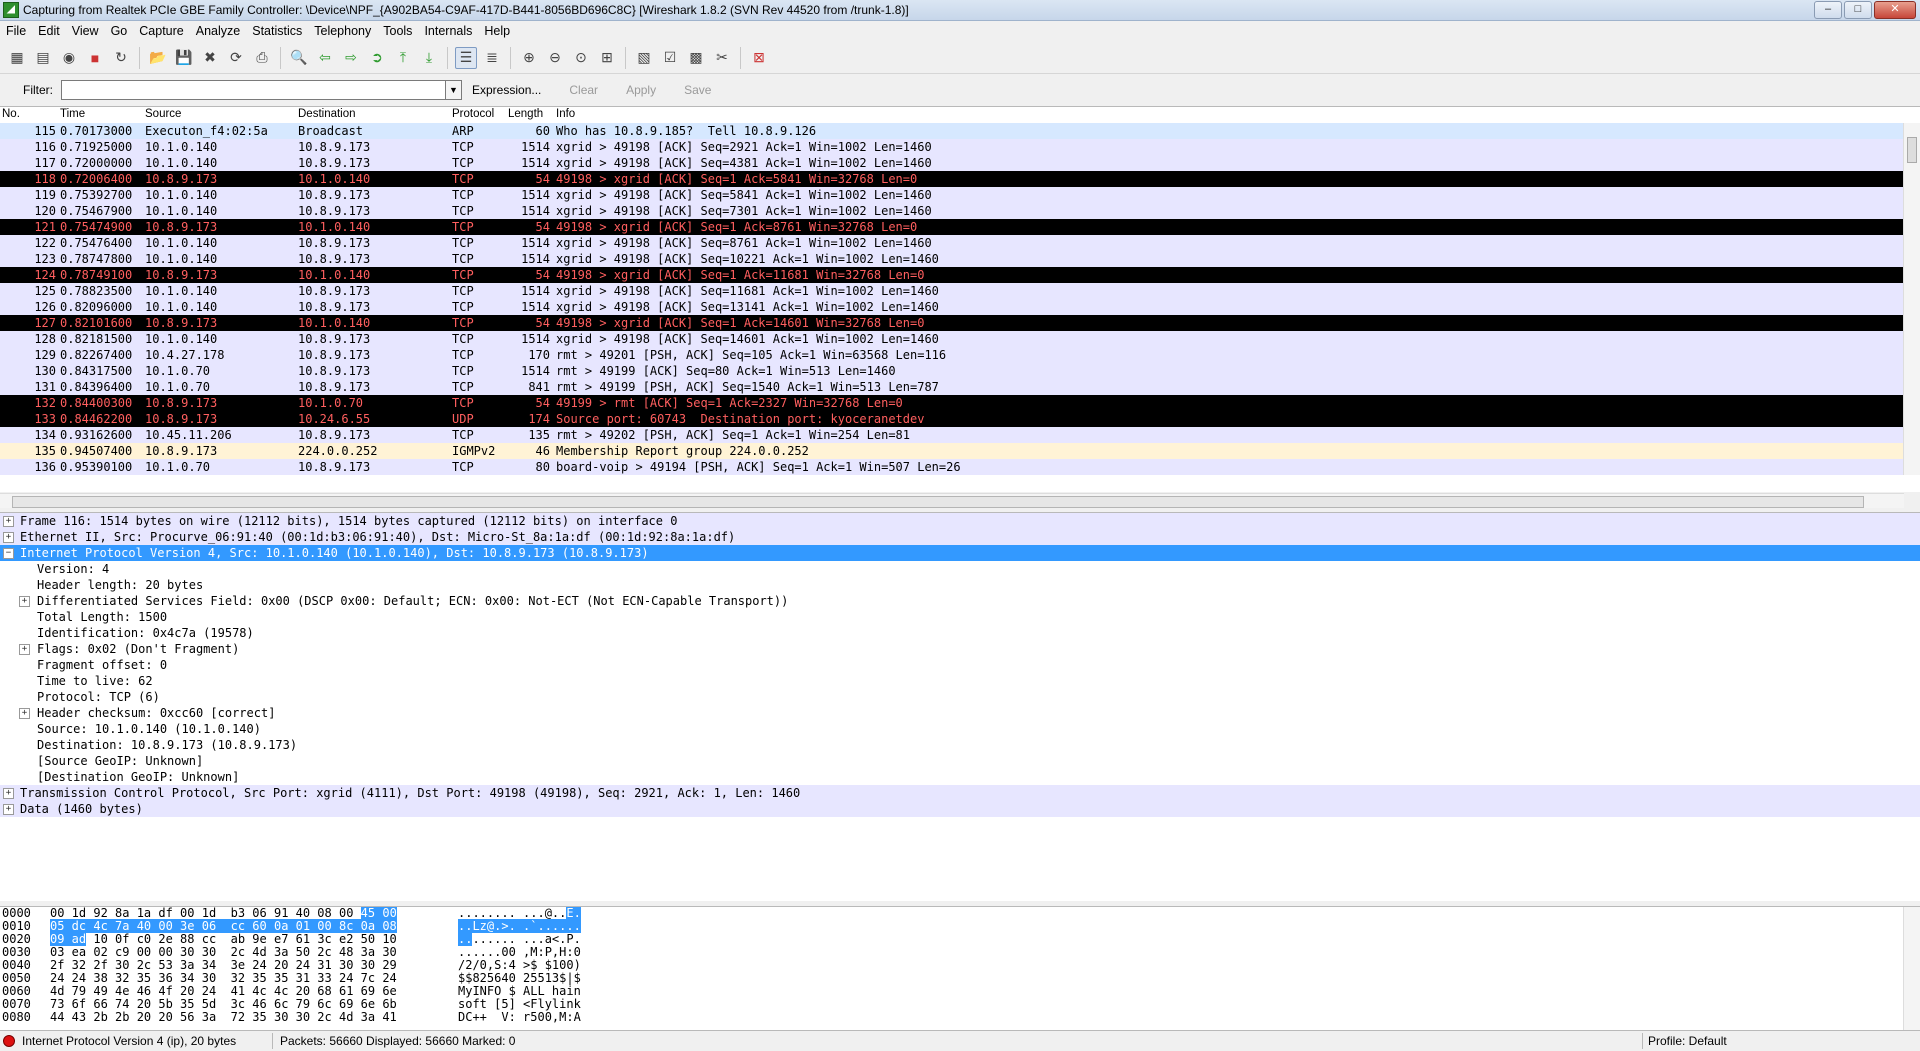  Describe the element at coordinates (85, 31) in the screenshot. I see `menu-view: View` at that location.